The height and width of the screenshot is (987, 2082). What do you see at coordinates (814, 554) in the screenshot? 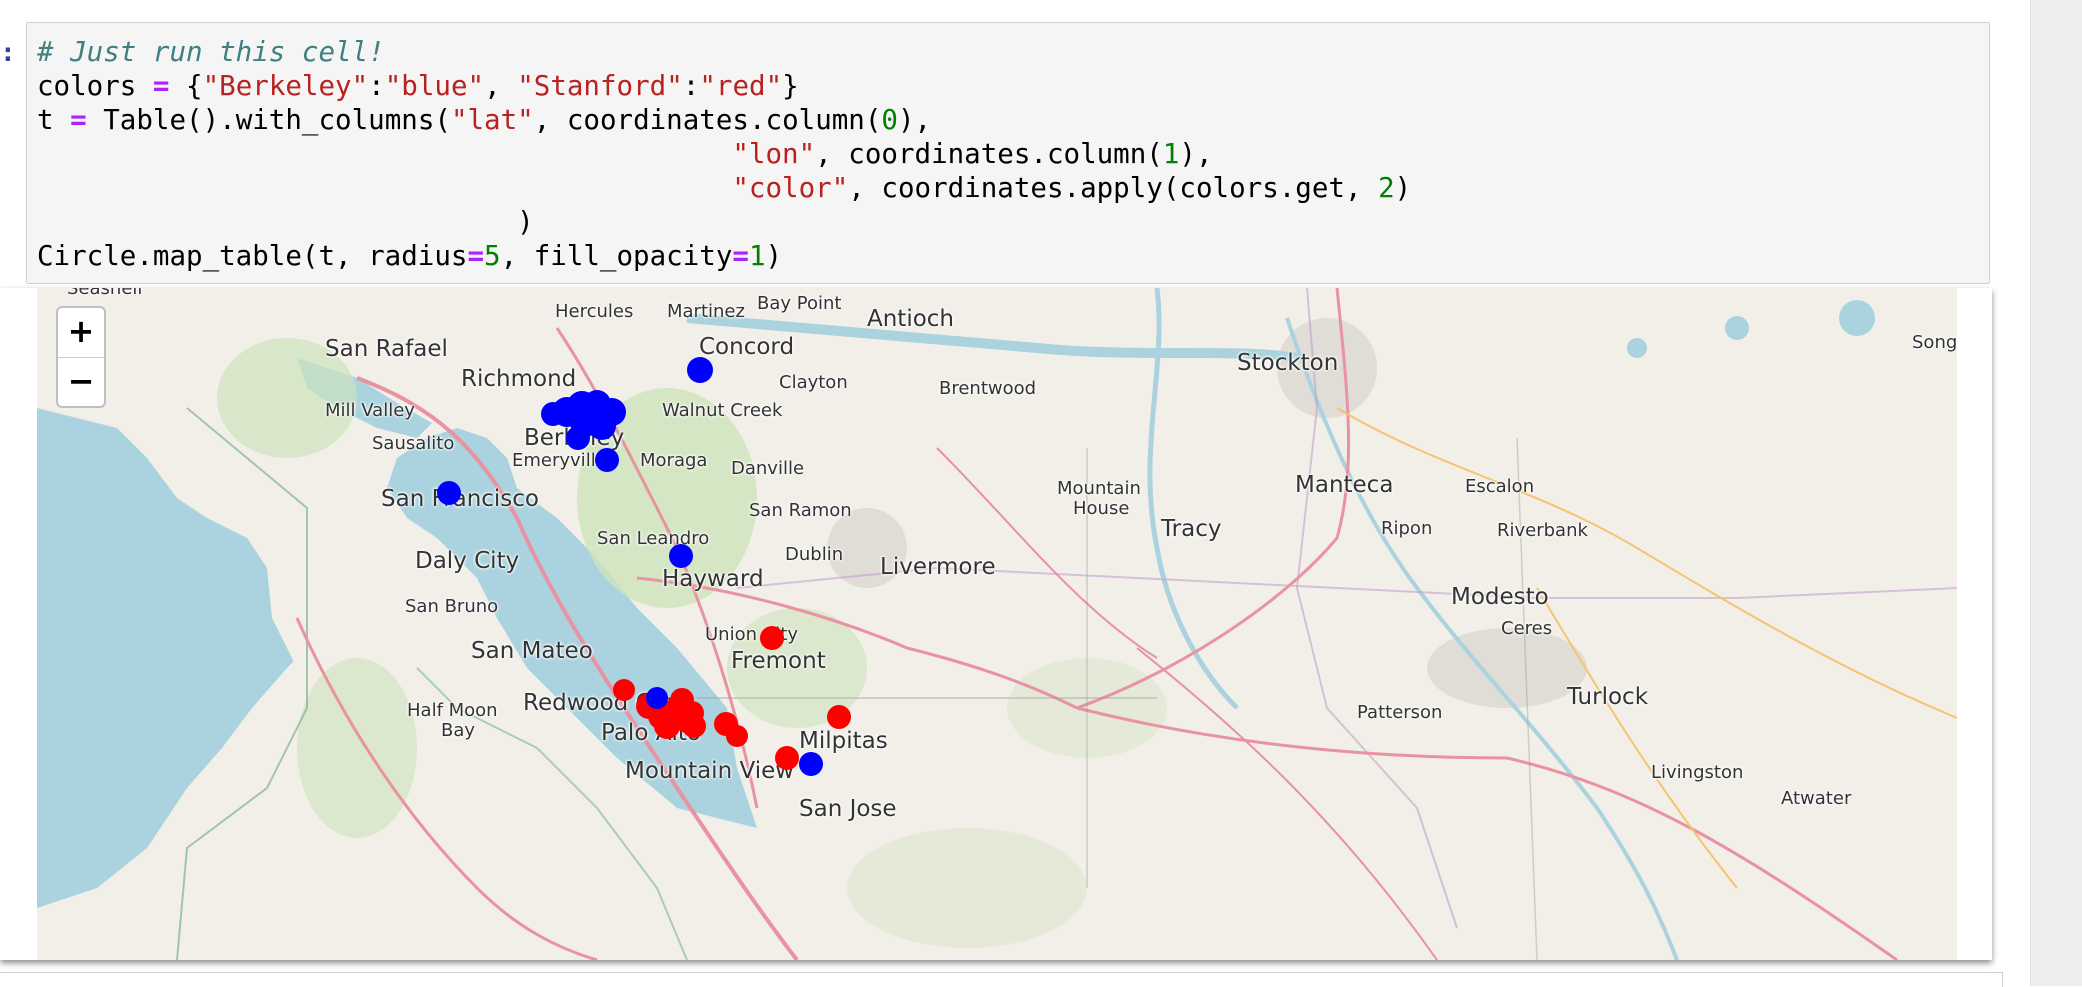
I see `label-dublin: Dublin` at bounding box center [814, 554].